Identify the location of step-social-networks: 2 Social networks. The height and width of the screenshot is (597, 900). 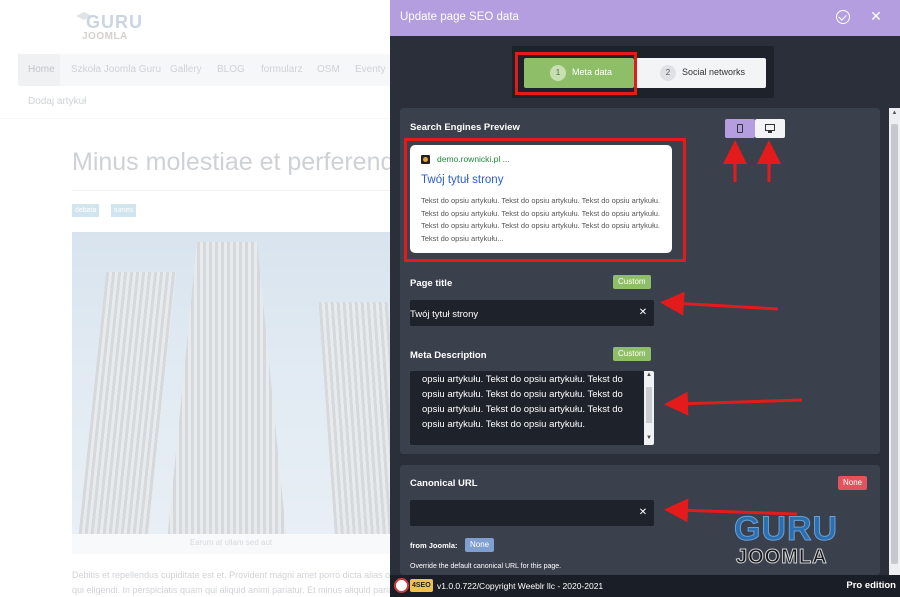
(701, 73).